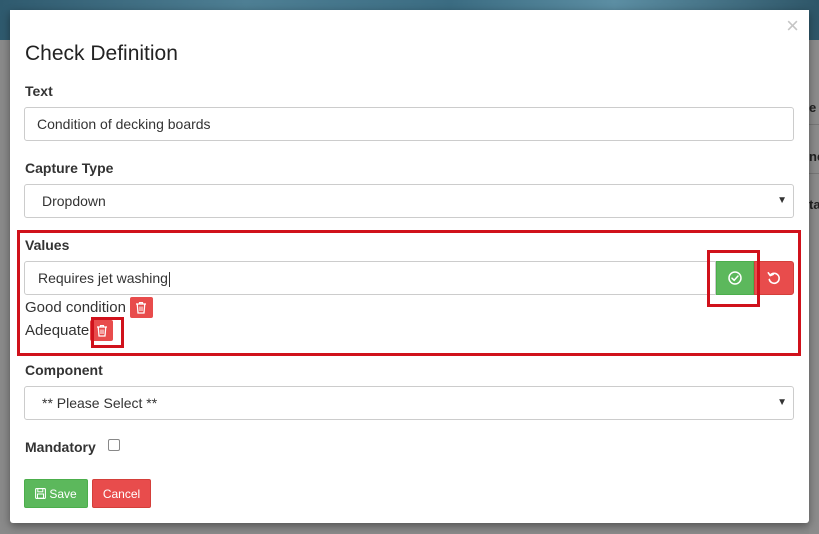  What do you see at coordinates (733, 278) in the screenshot?
I see `confirm-button-highlight` at bounding box center [733, 278].